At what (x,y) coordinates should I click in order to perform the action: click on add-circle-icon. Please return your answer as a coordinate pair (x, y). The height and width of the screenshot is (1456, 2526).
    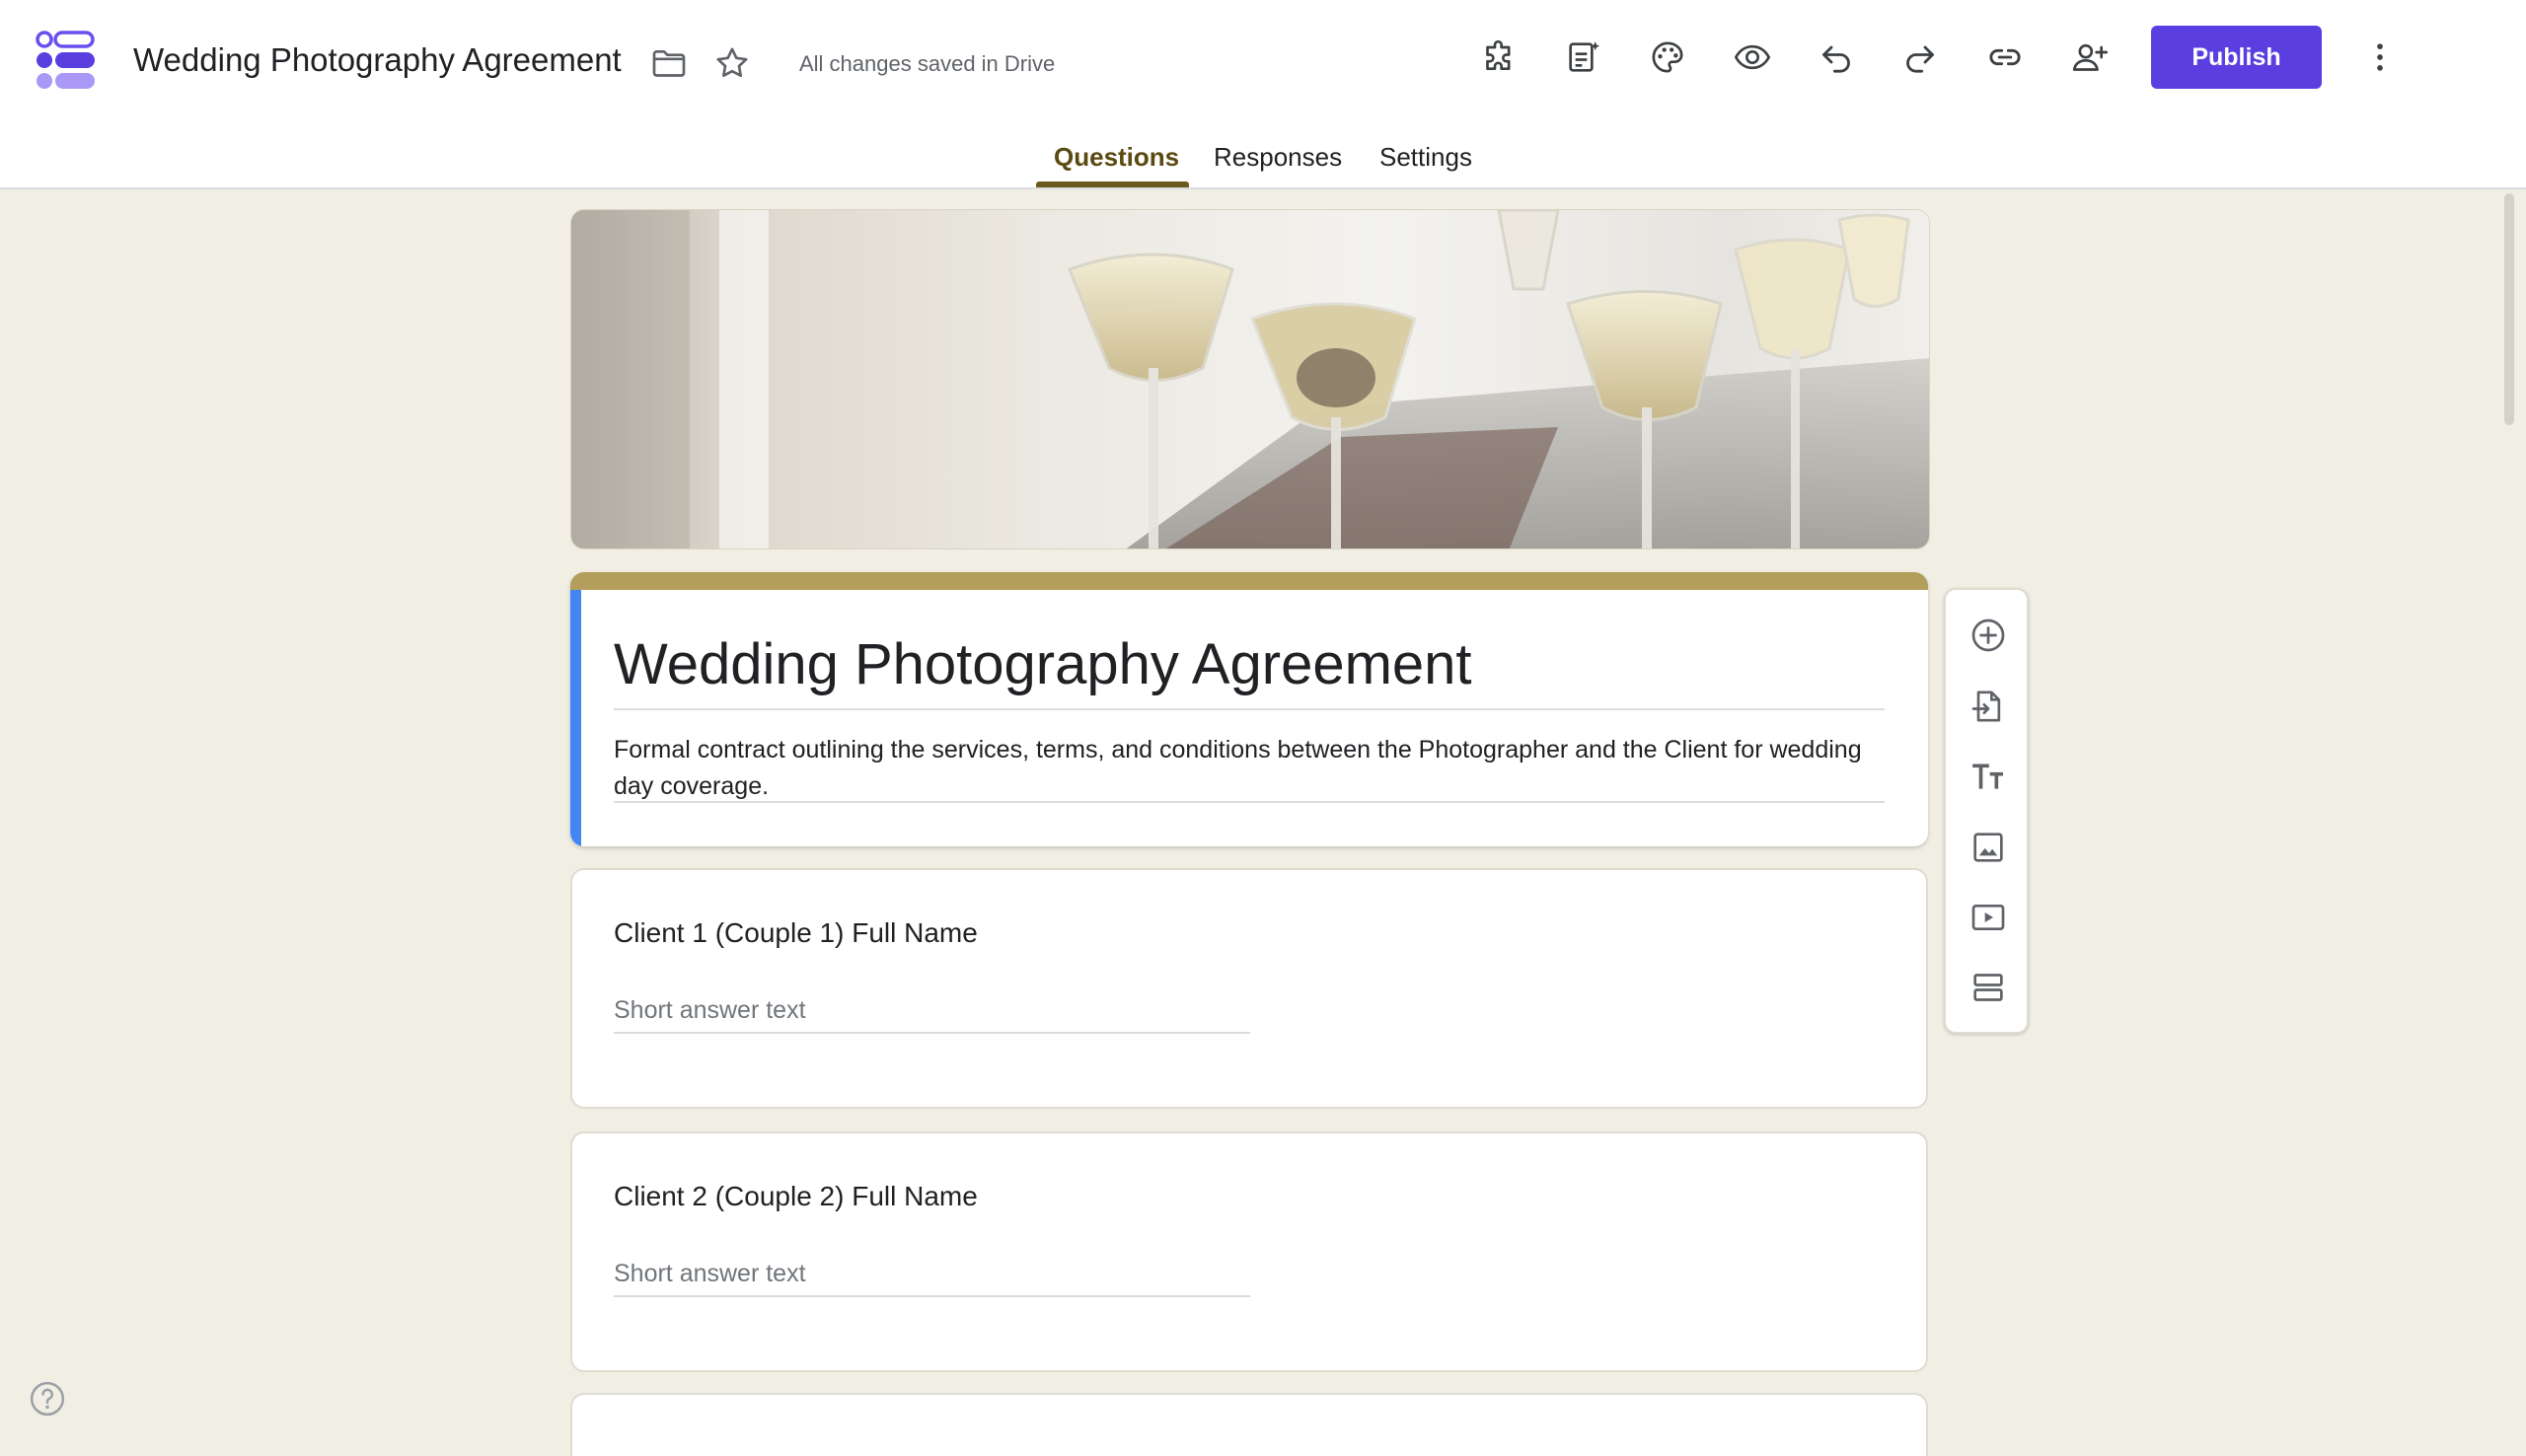
    Looking at the image, I should click on (1988, 635).